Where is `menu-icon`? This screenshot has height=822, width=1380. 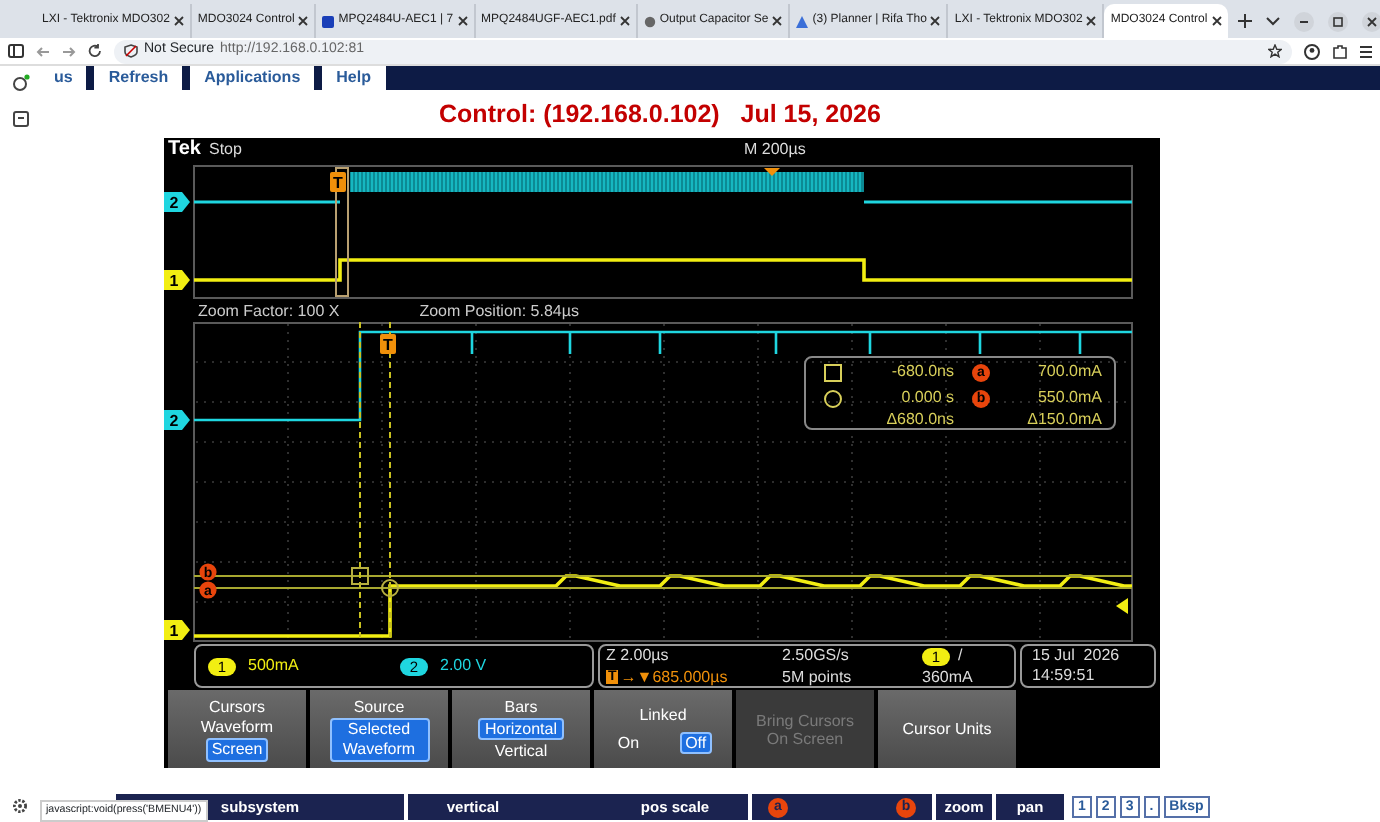
menu-icon is located at coordinates (1366, 51).